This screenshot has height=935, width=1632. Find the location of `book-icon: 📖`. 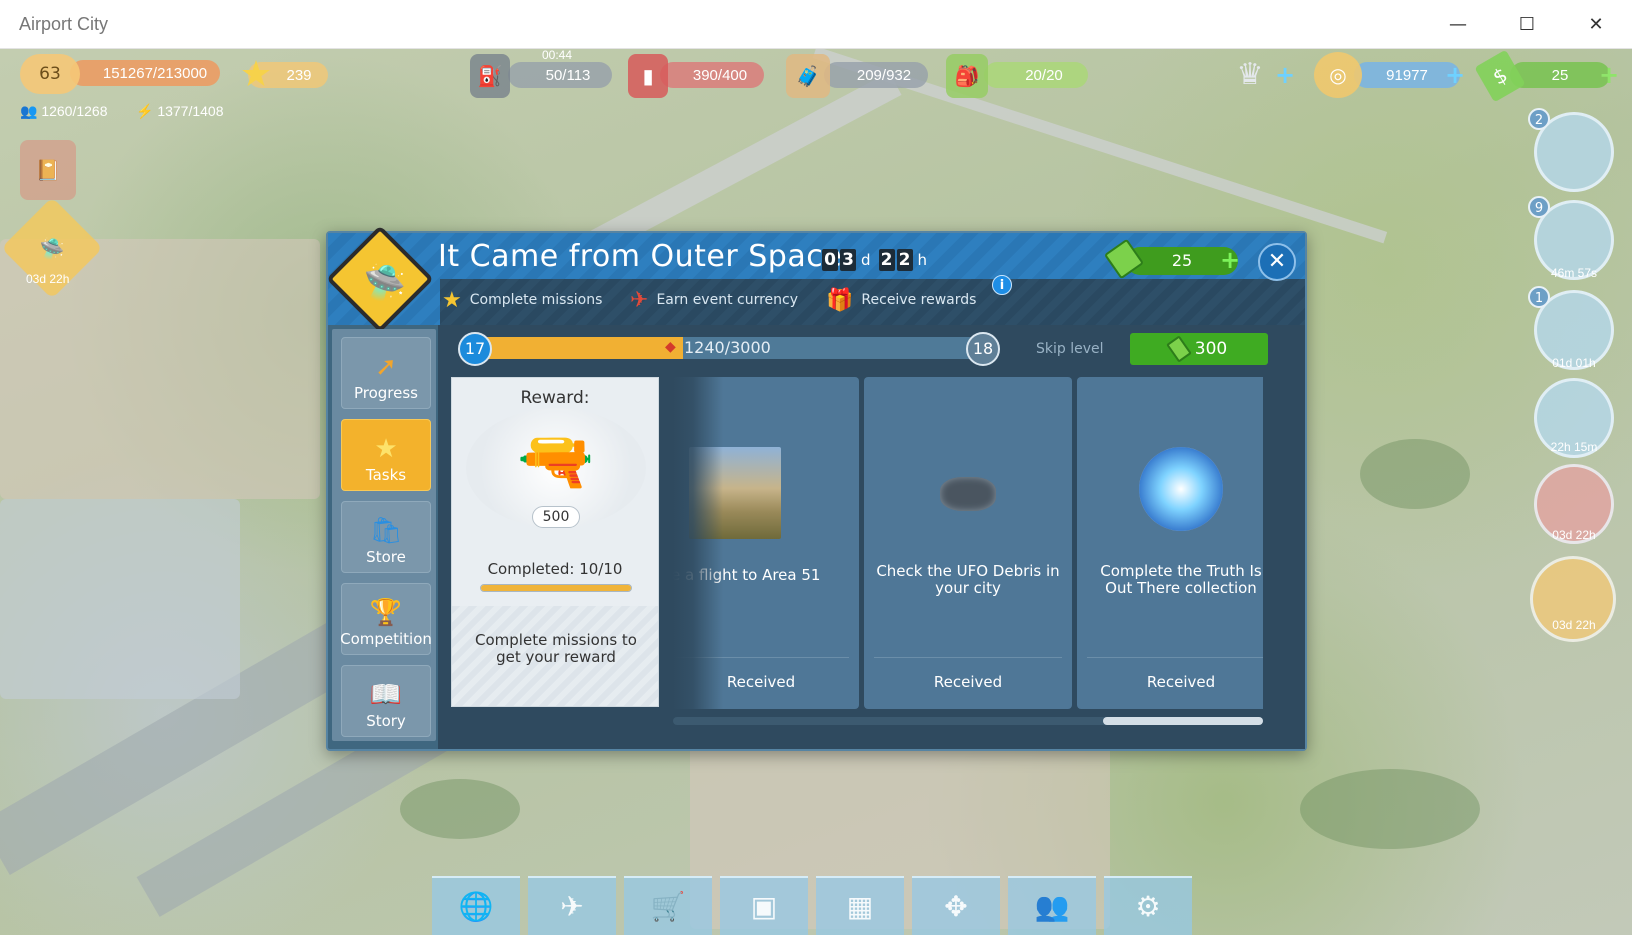

book-icon: 📖 is located at coordinates (386, 695).